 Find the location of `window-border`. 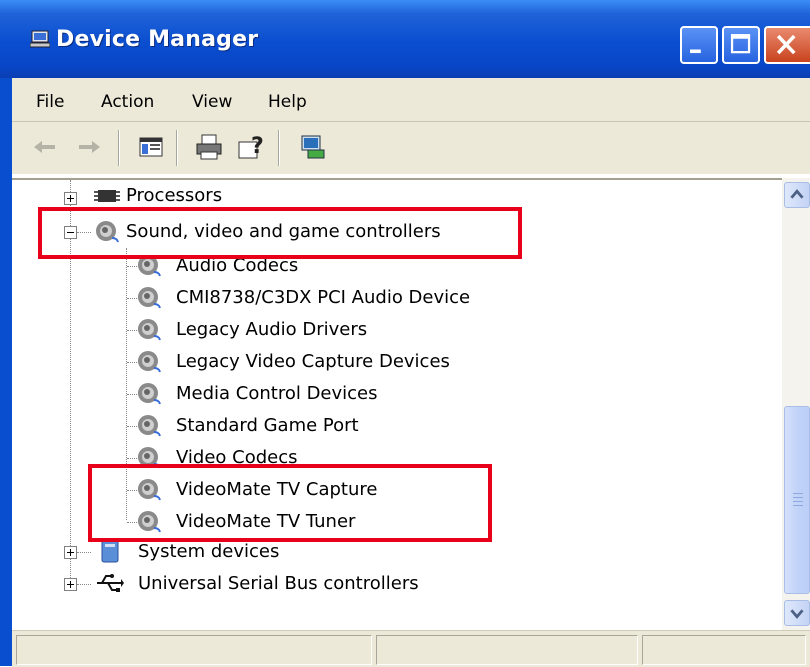

window-border is located at coordinates (6, 372).